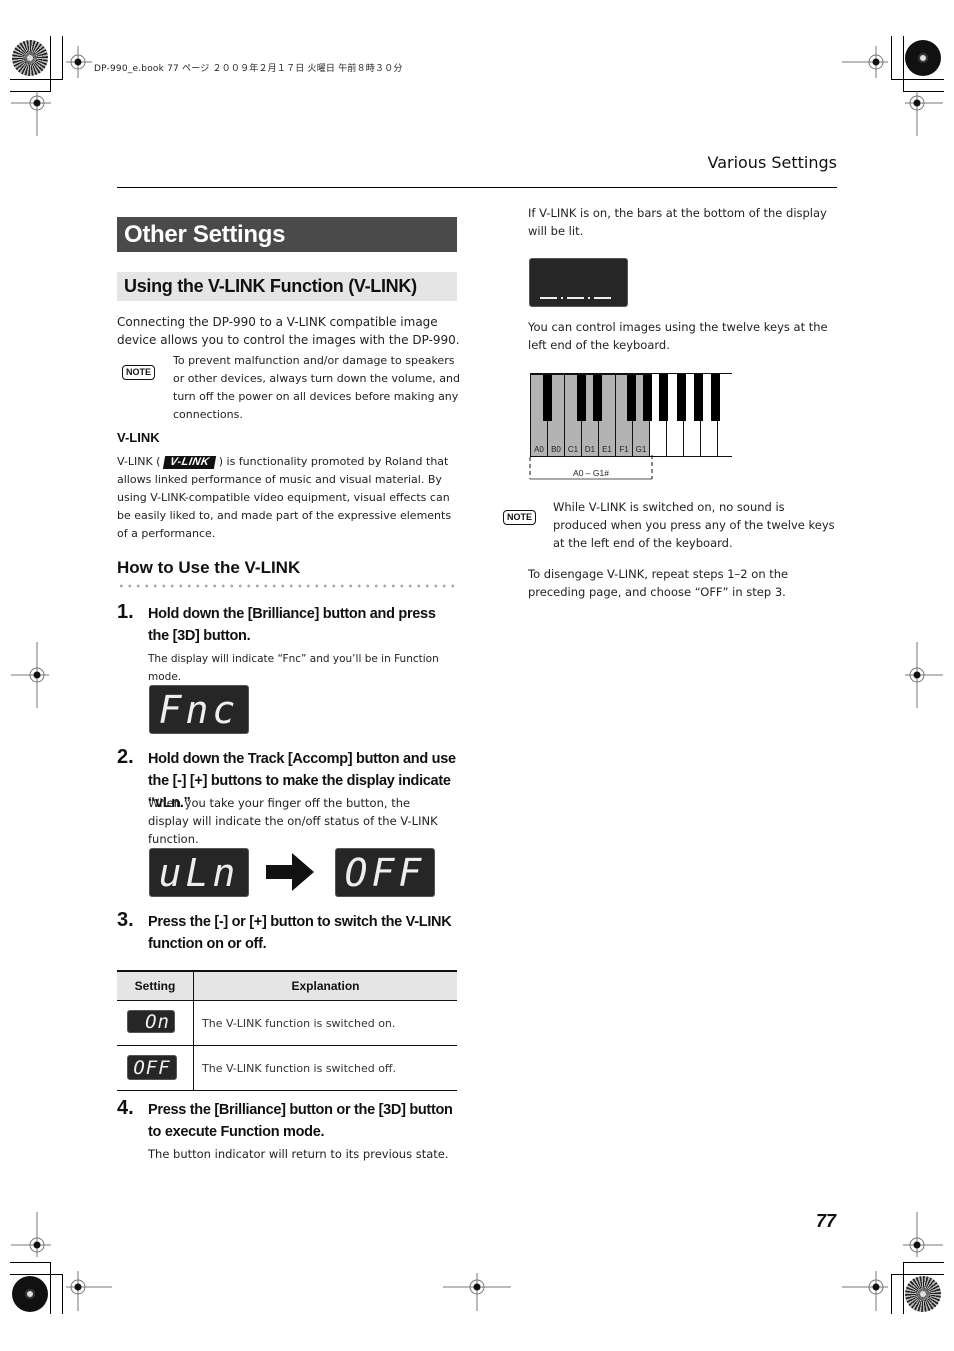 The width and height of the screenshot is (954, 1351). Describe the element at coordinates (477, 187) in the screenshot. I see `header-rule` at that location.